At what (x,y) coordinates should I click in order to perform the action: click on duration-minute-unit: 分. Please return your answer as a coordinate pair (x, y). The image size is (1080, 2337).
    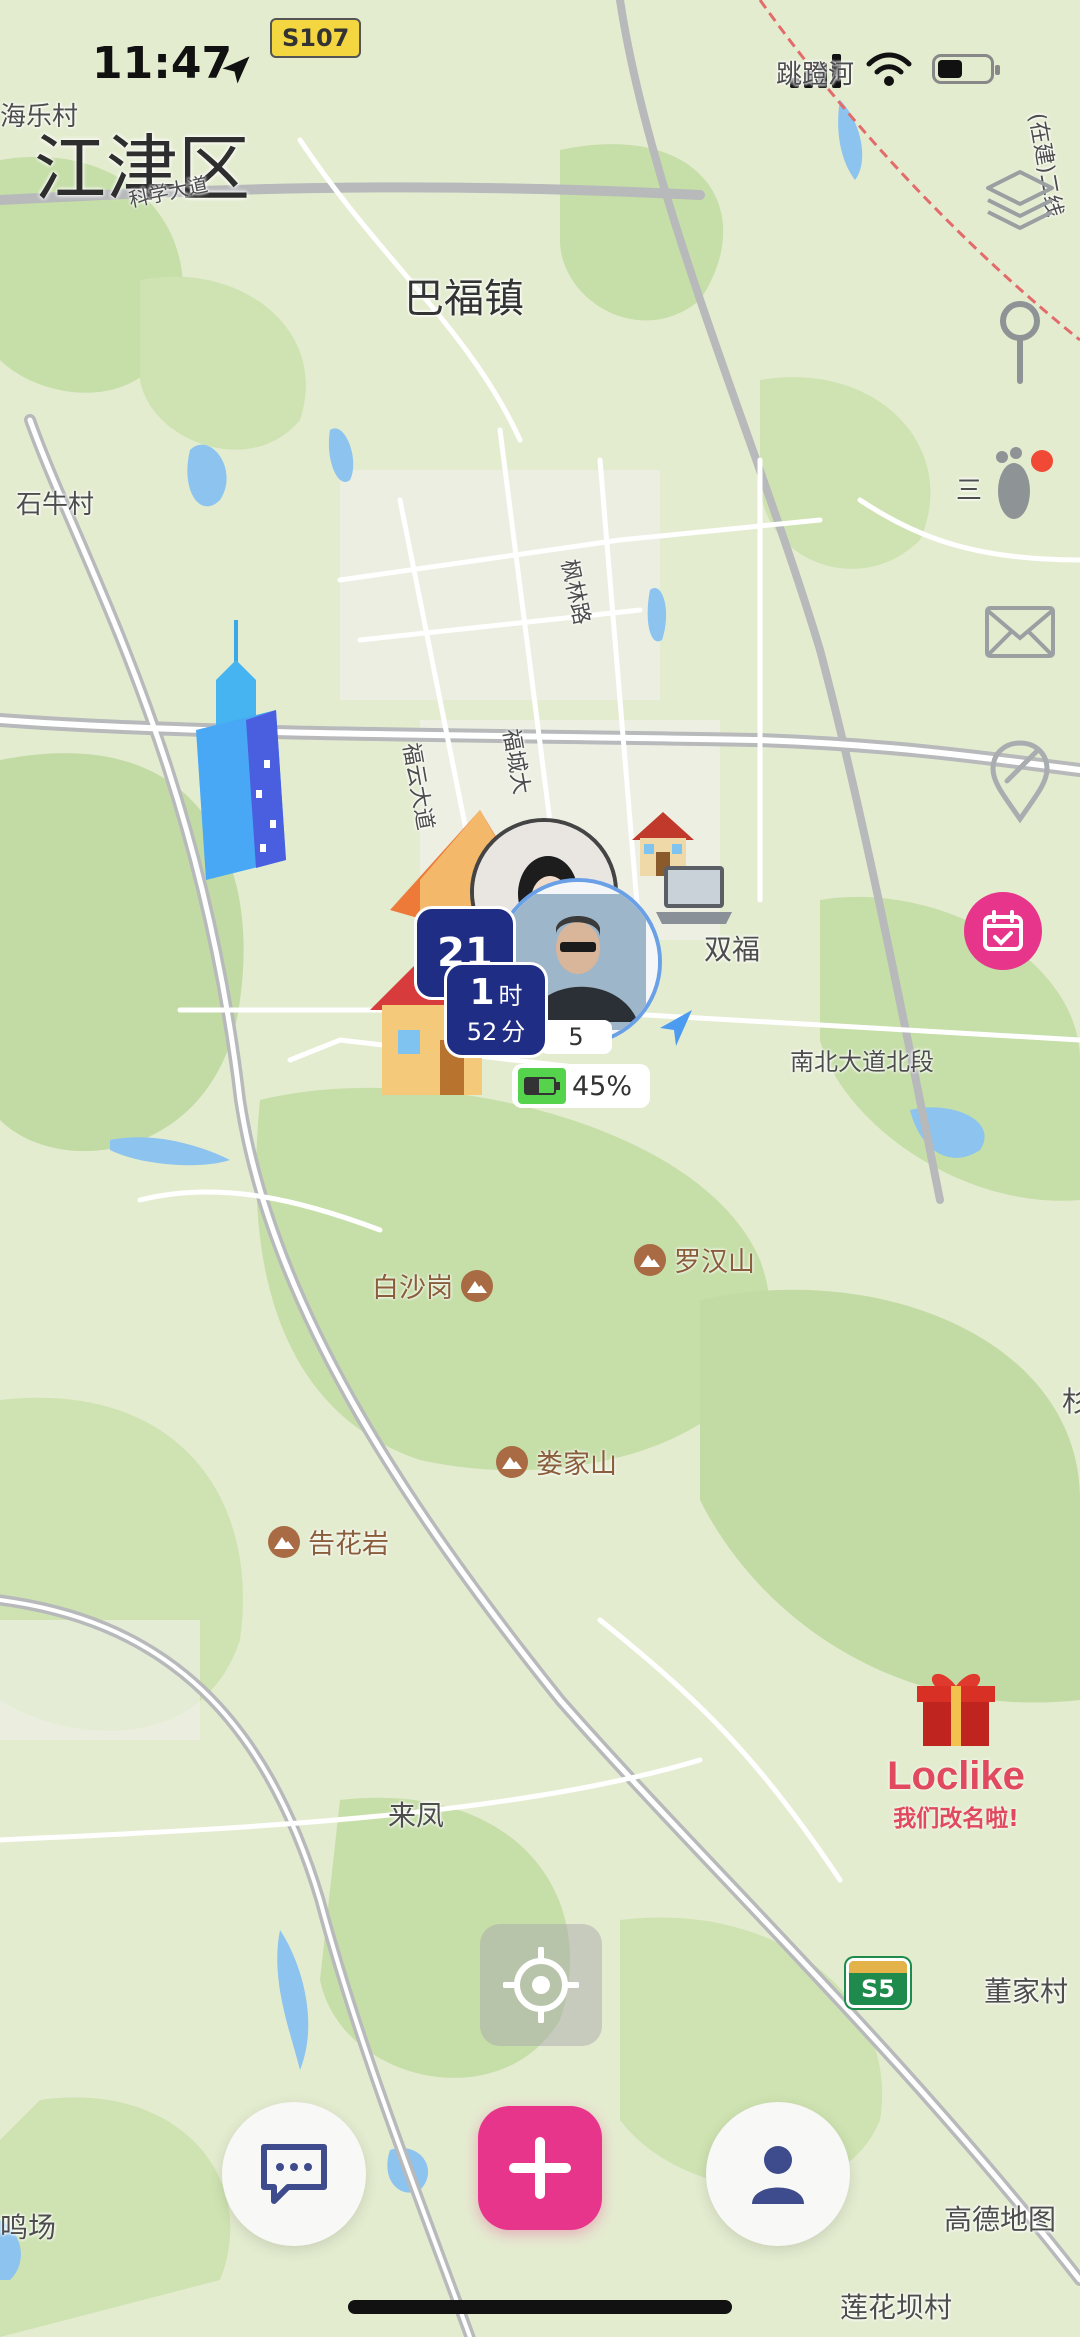
    Looking at the image, I should click on (513, 1032).